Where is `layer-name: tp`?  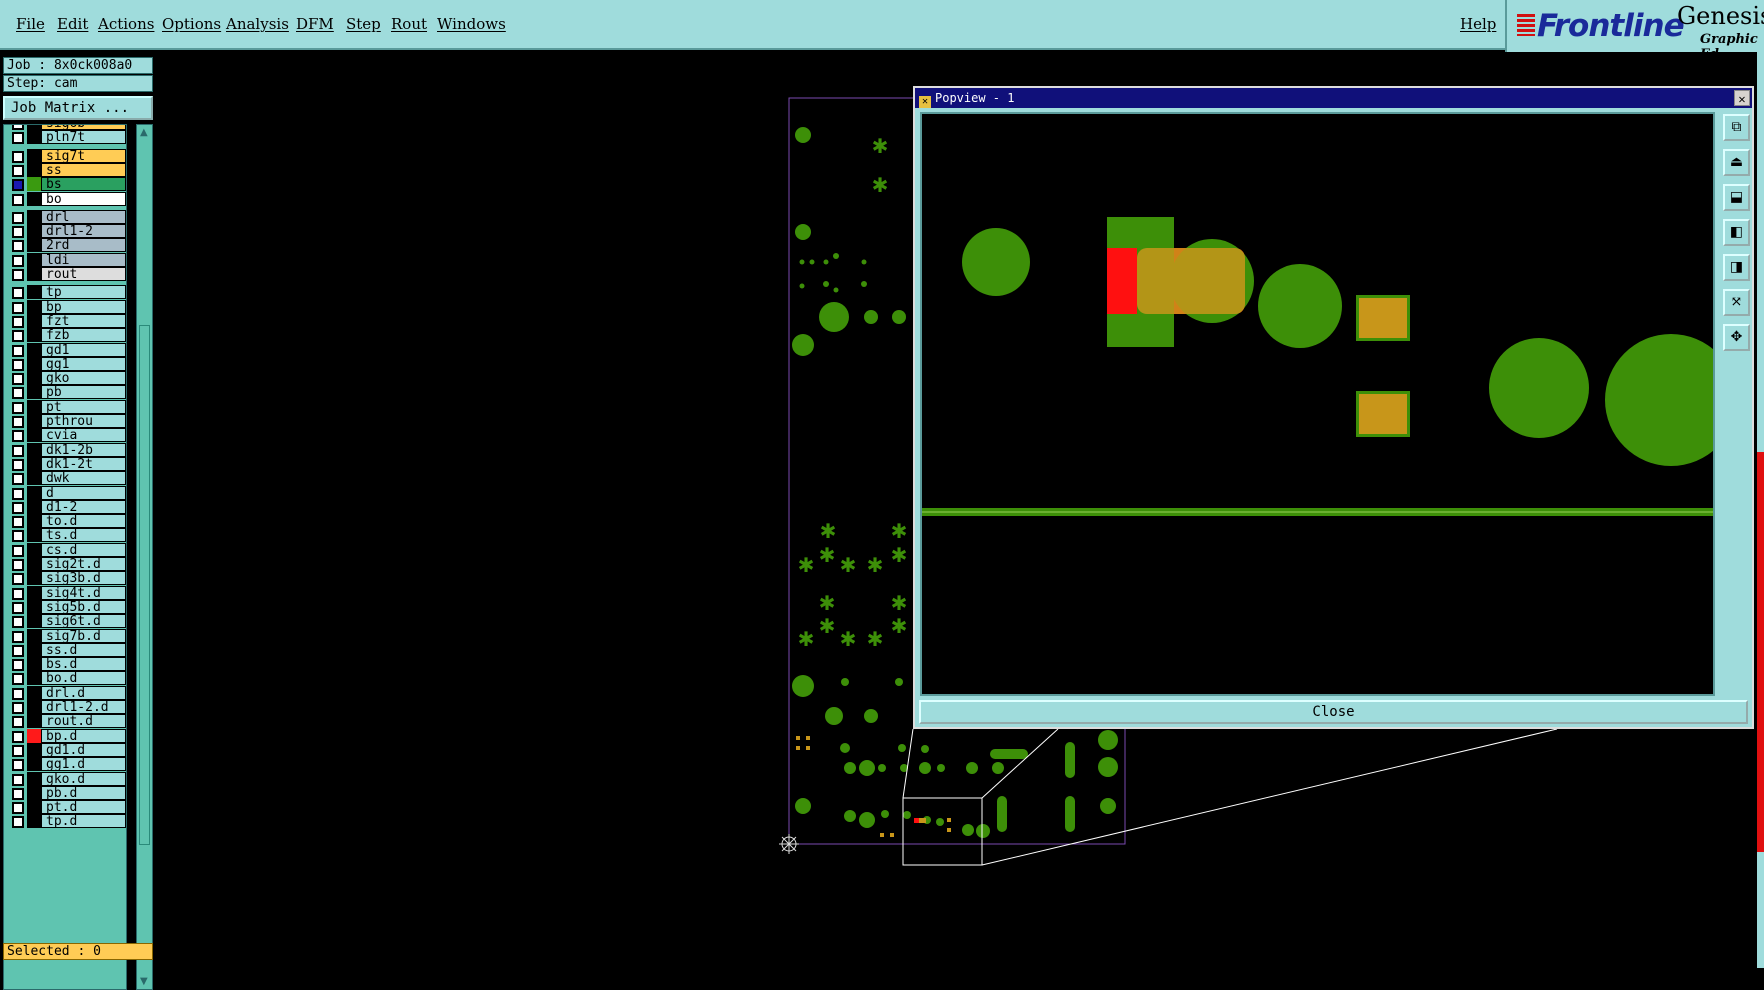
layer-name: tp is located at coordinates (83, 292).